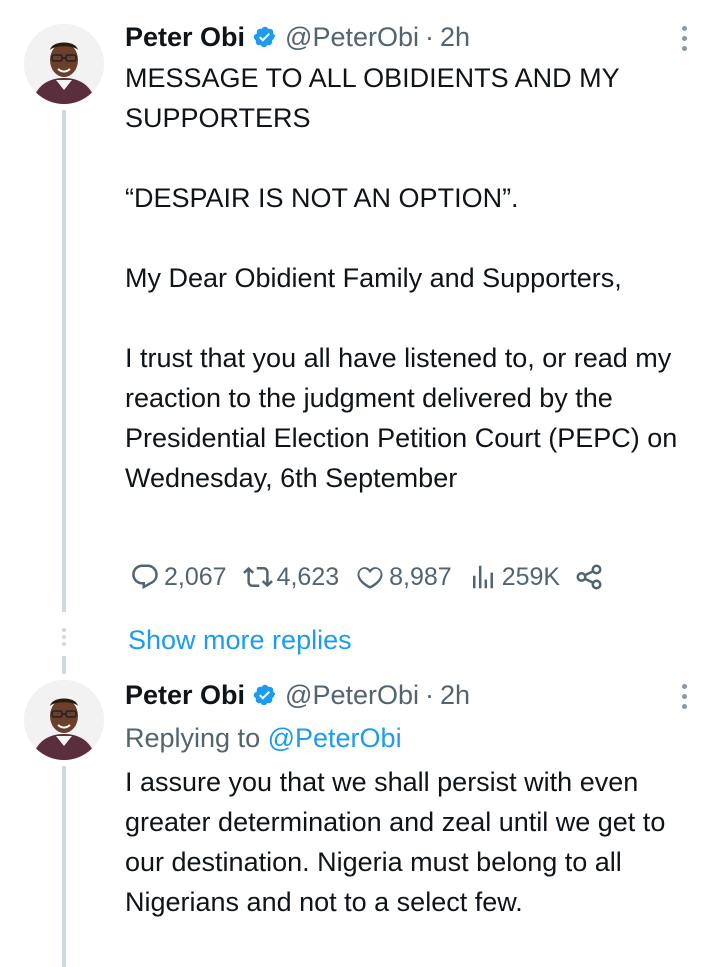  What do you see at coordinates (373, 278) in the screenshot?
I see `tweet-text-line: My Dear Obidient Family and Supporters,` at bounding box center [373, 278].